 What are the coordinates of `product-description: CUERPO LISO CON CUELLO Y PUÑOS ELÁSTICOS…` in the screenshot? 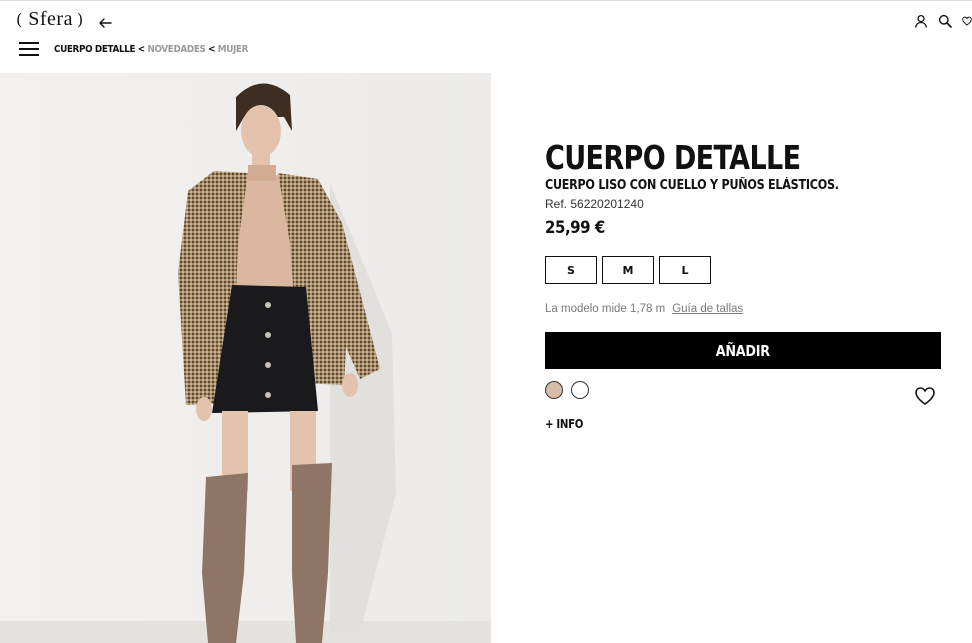 It's located at (692, 185).